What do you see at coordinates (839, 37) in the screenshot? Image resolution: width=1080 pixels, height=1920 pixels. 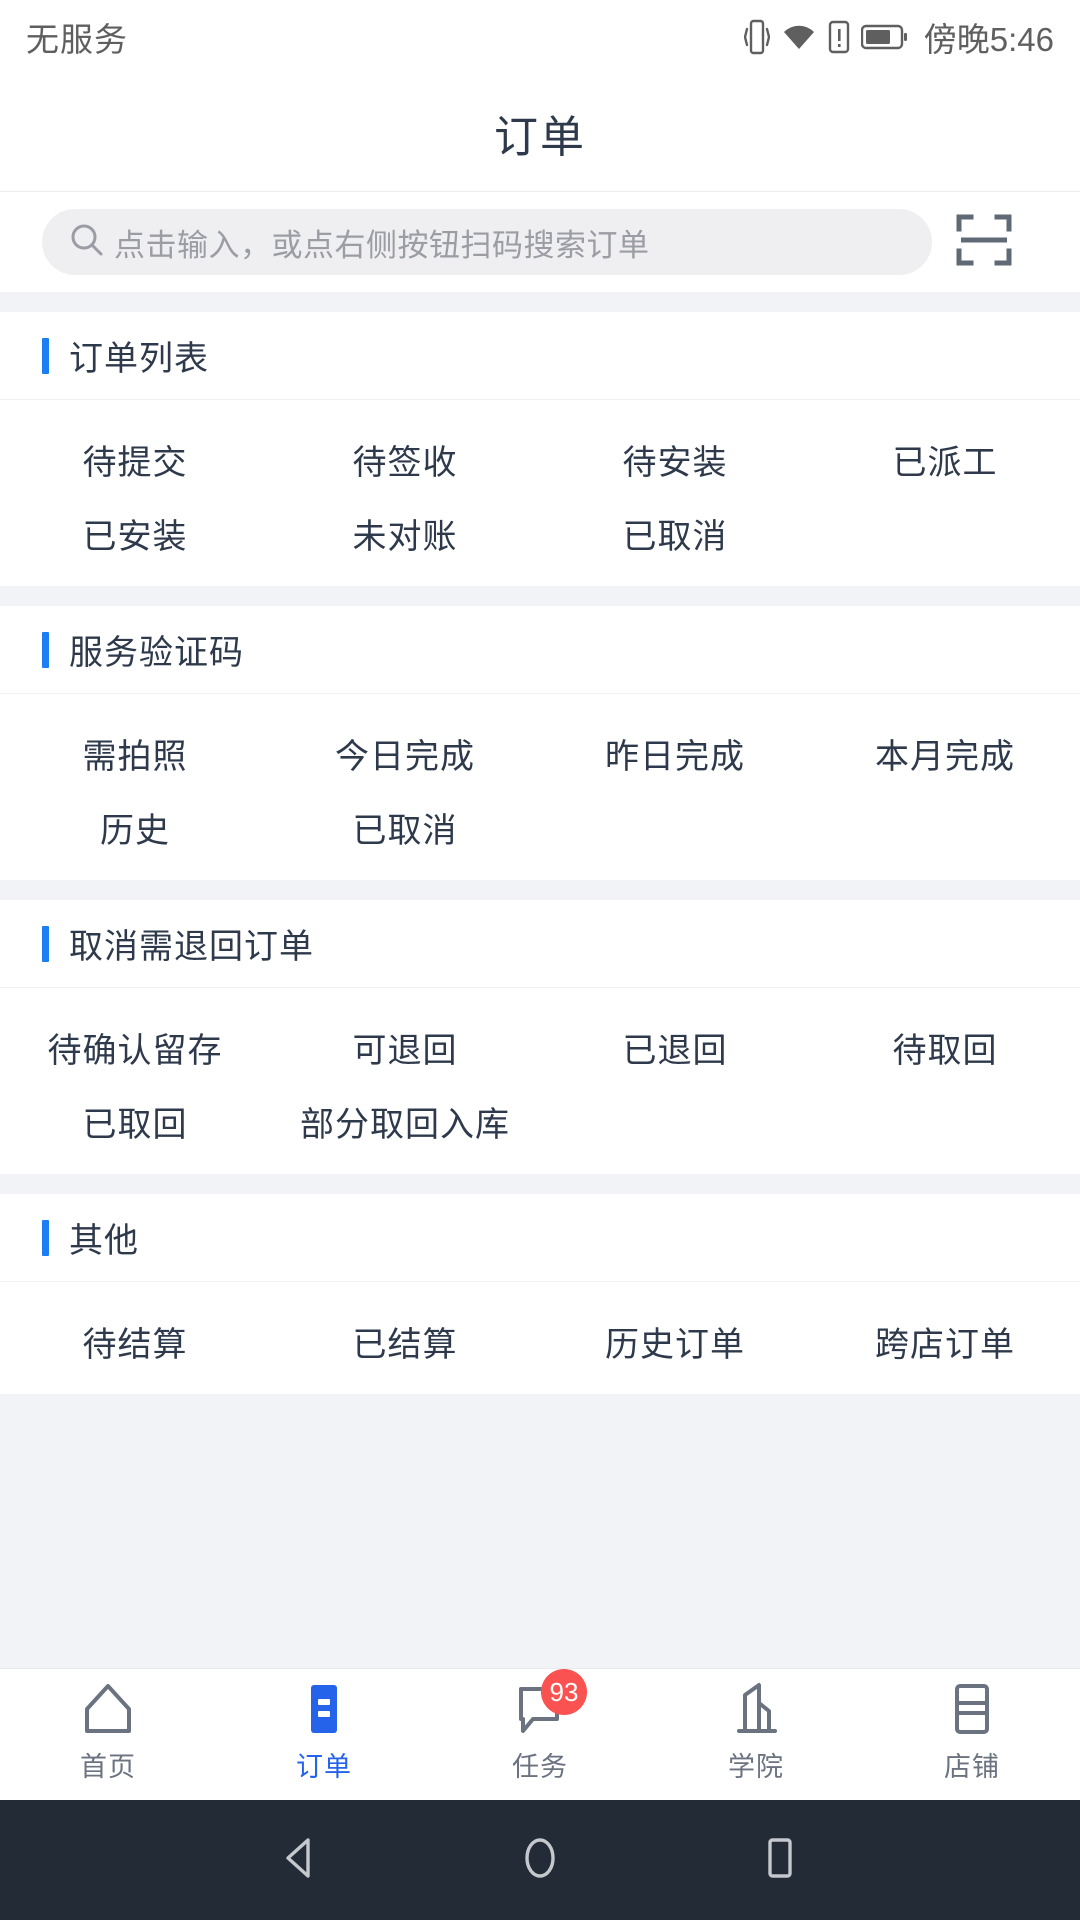 I see `sim-alert-icon` at bounding box center [839, 37].